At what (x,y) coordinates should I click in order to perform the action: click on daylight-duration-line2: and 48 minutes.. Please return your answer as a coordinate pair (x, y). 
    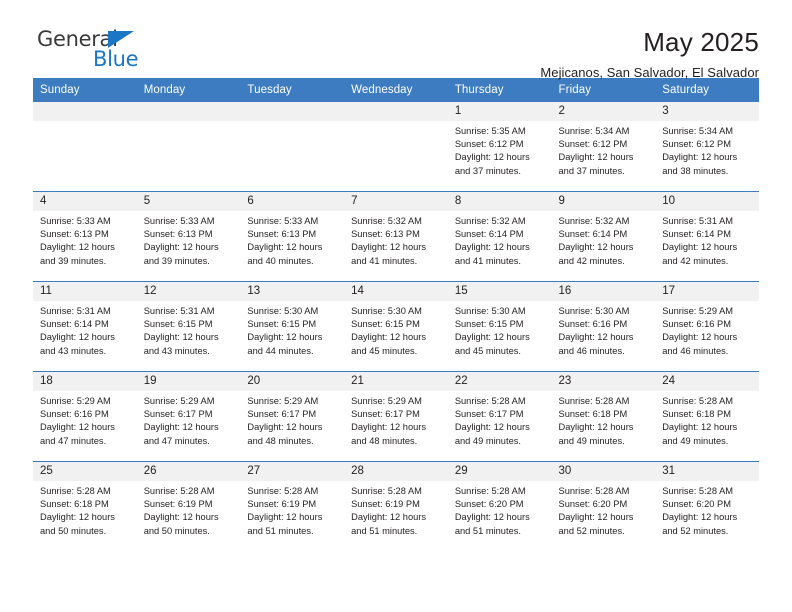
    Looking at the image, I should click on (280, 440).